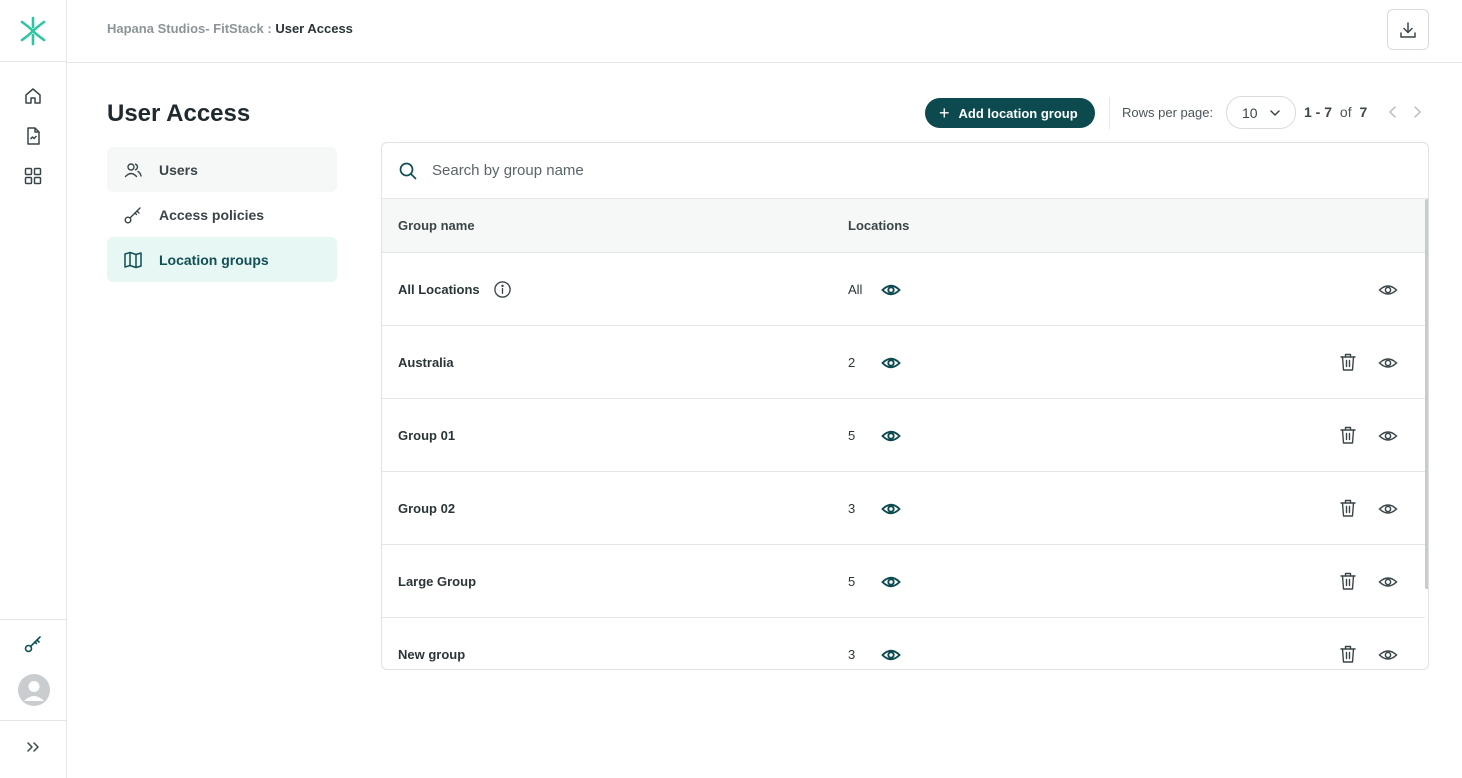 The height and width of the screenshot is (778, 1462). I want to click on app-logo, so click(33, 31).